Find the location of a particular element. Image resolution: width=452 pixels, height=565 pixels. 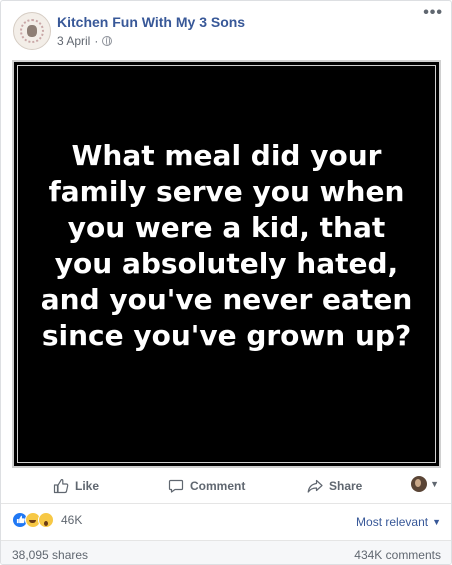

page-avatar is located at coordinates (32, 31).